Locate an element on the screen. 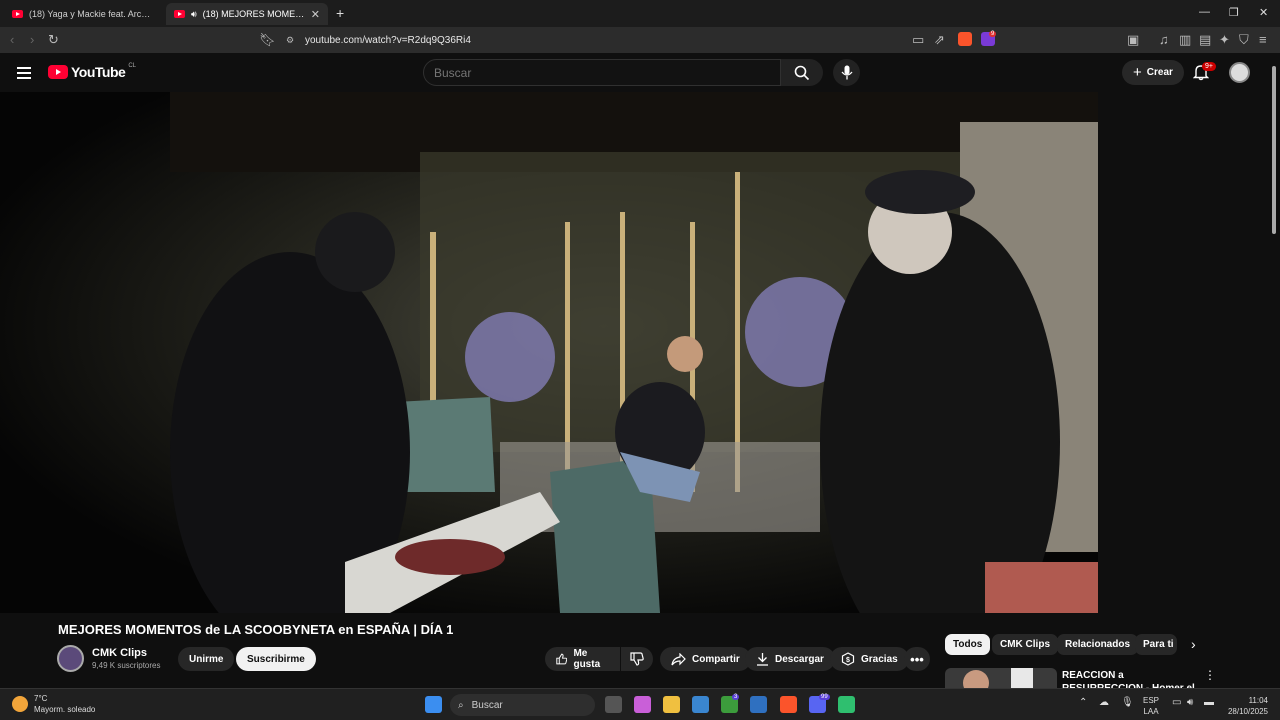 Image resolution: width=1280 pixels, height=720 pixels. subscribe-label: Suscribirme is located at coordinates (276, 659).